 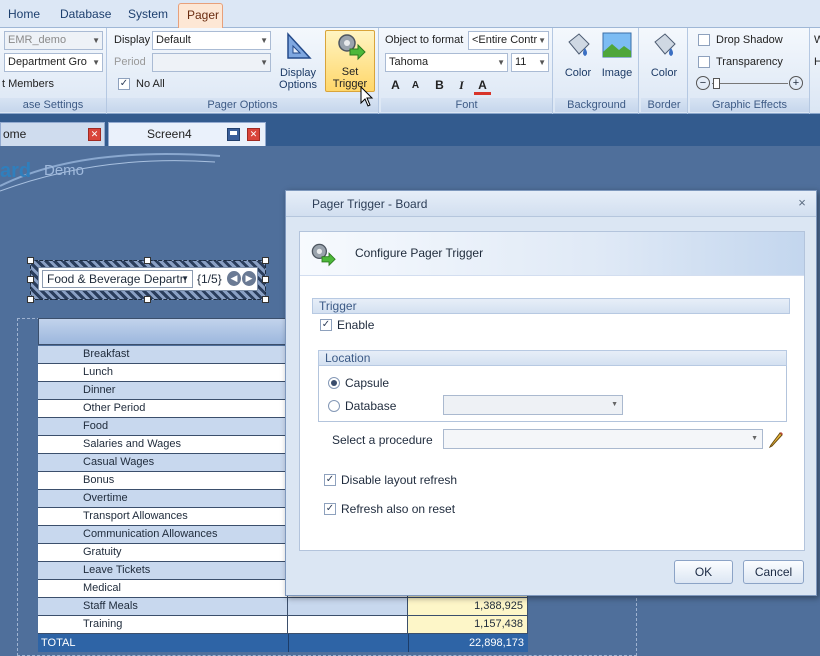 What do you see at coordinates (85, 15) in the screenshot?
I see `tab-database: Database` at bounding box center [85, 15].